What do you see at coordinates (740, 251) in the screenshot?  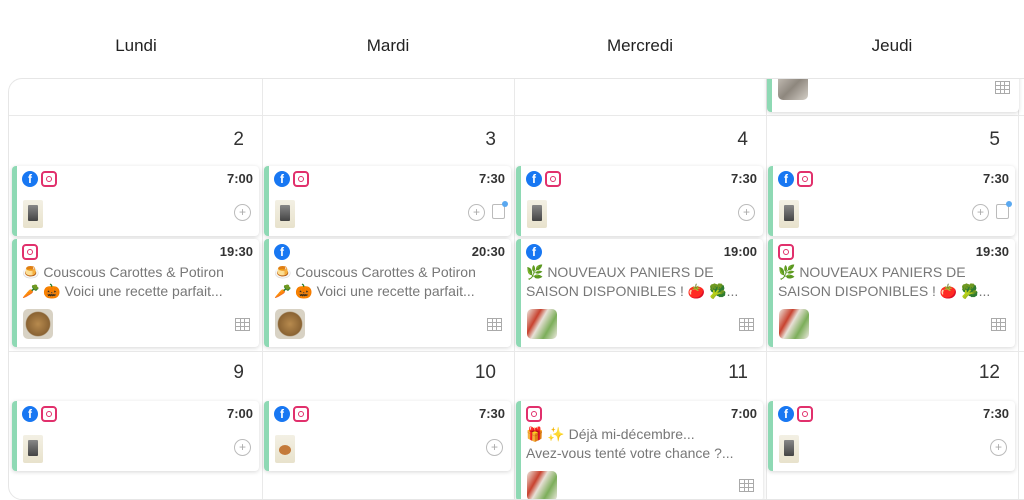 I see `post-time: 19:00` at bounding box center [740, 251].